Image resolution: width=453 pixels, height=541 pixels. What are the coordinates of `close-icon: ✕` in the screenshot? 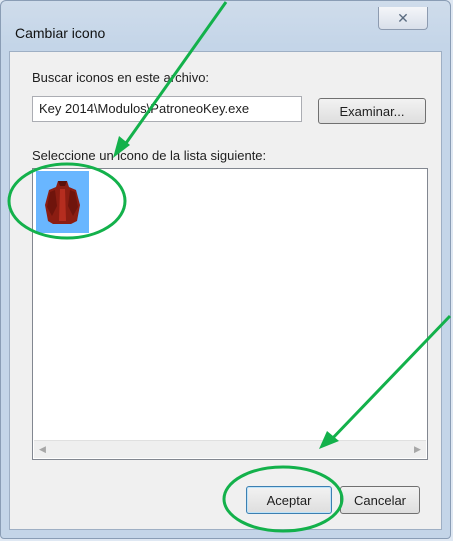 It's located at (403, 17).